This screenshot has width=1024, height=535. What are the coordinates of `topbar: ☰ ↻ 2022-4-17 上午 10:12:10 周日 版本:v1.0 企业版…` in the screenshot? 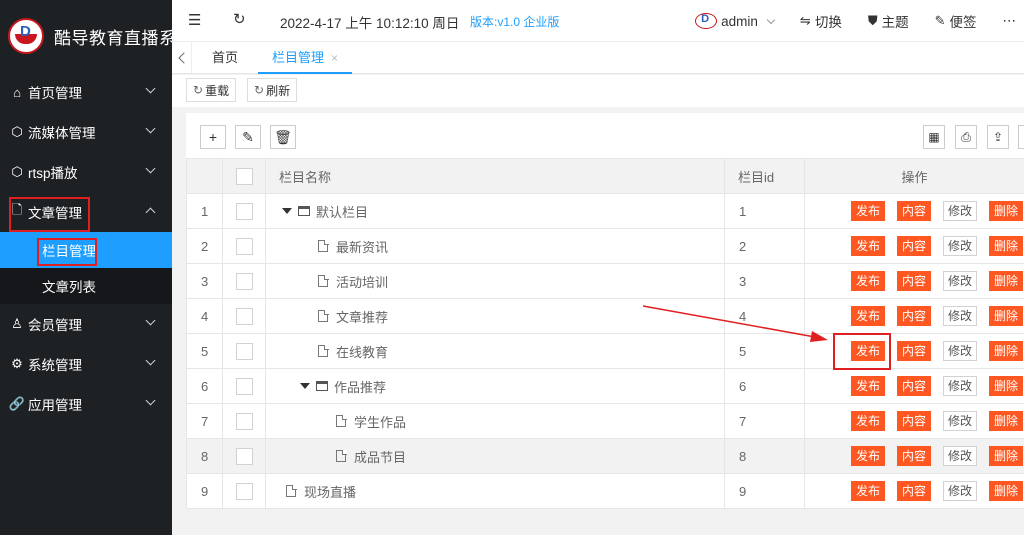 It's located at (598, 21).